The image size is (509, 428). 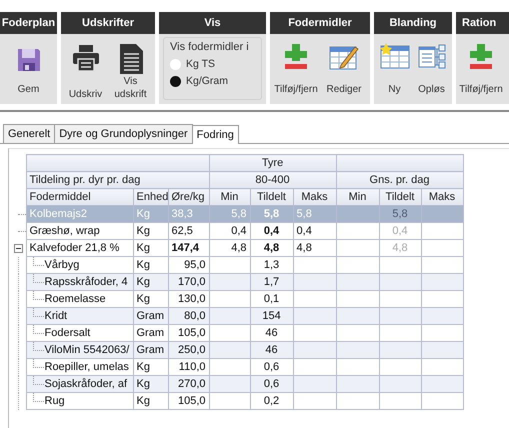 What do you see at coordinates (432, 56) in the screenshot?
I see `list-tree-icon` at bounding box center [432, 56].